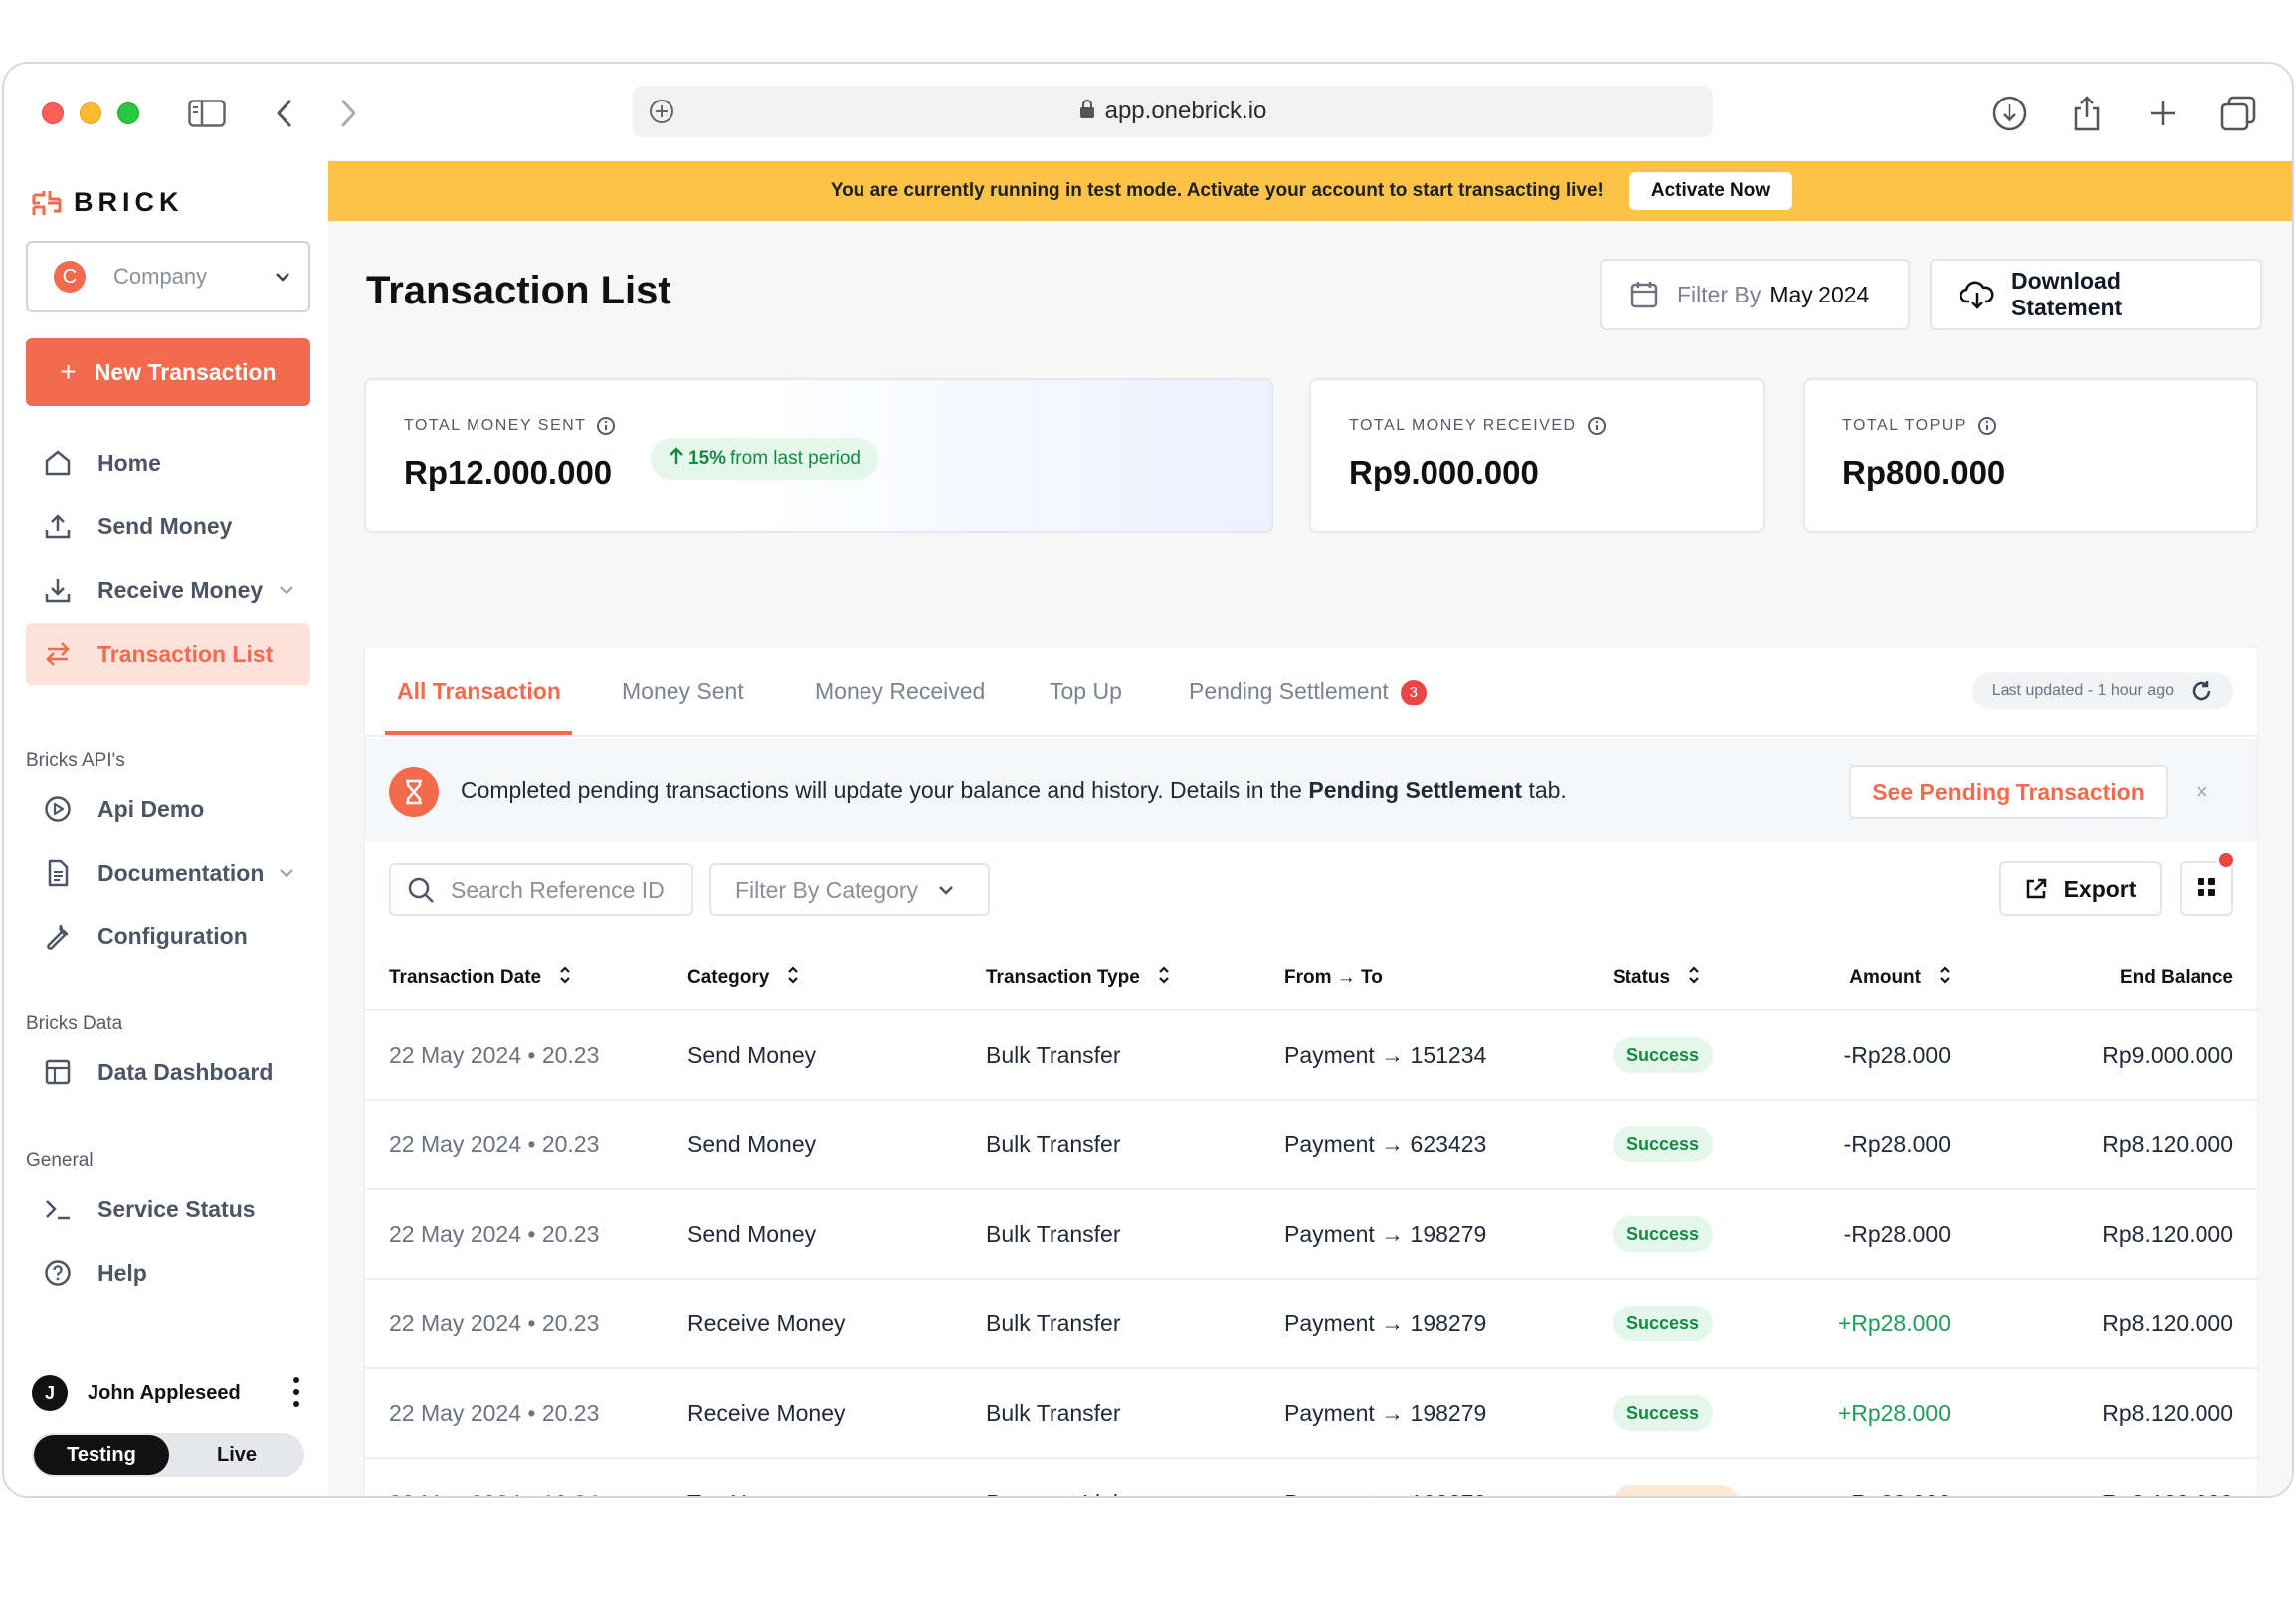  I want to click on stat-label-container: TOTAL MONEY RECEIVED, so click(1538, 426).